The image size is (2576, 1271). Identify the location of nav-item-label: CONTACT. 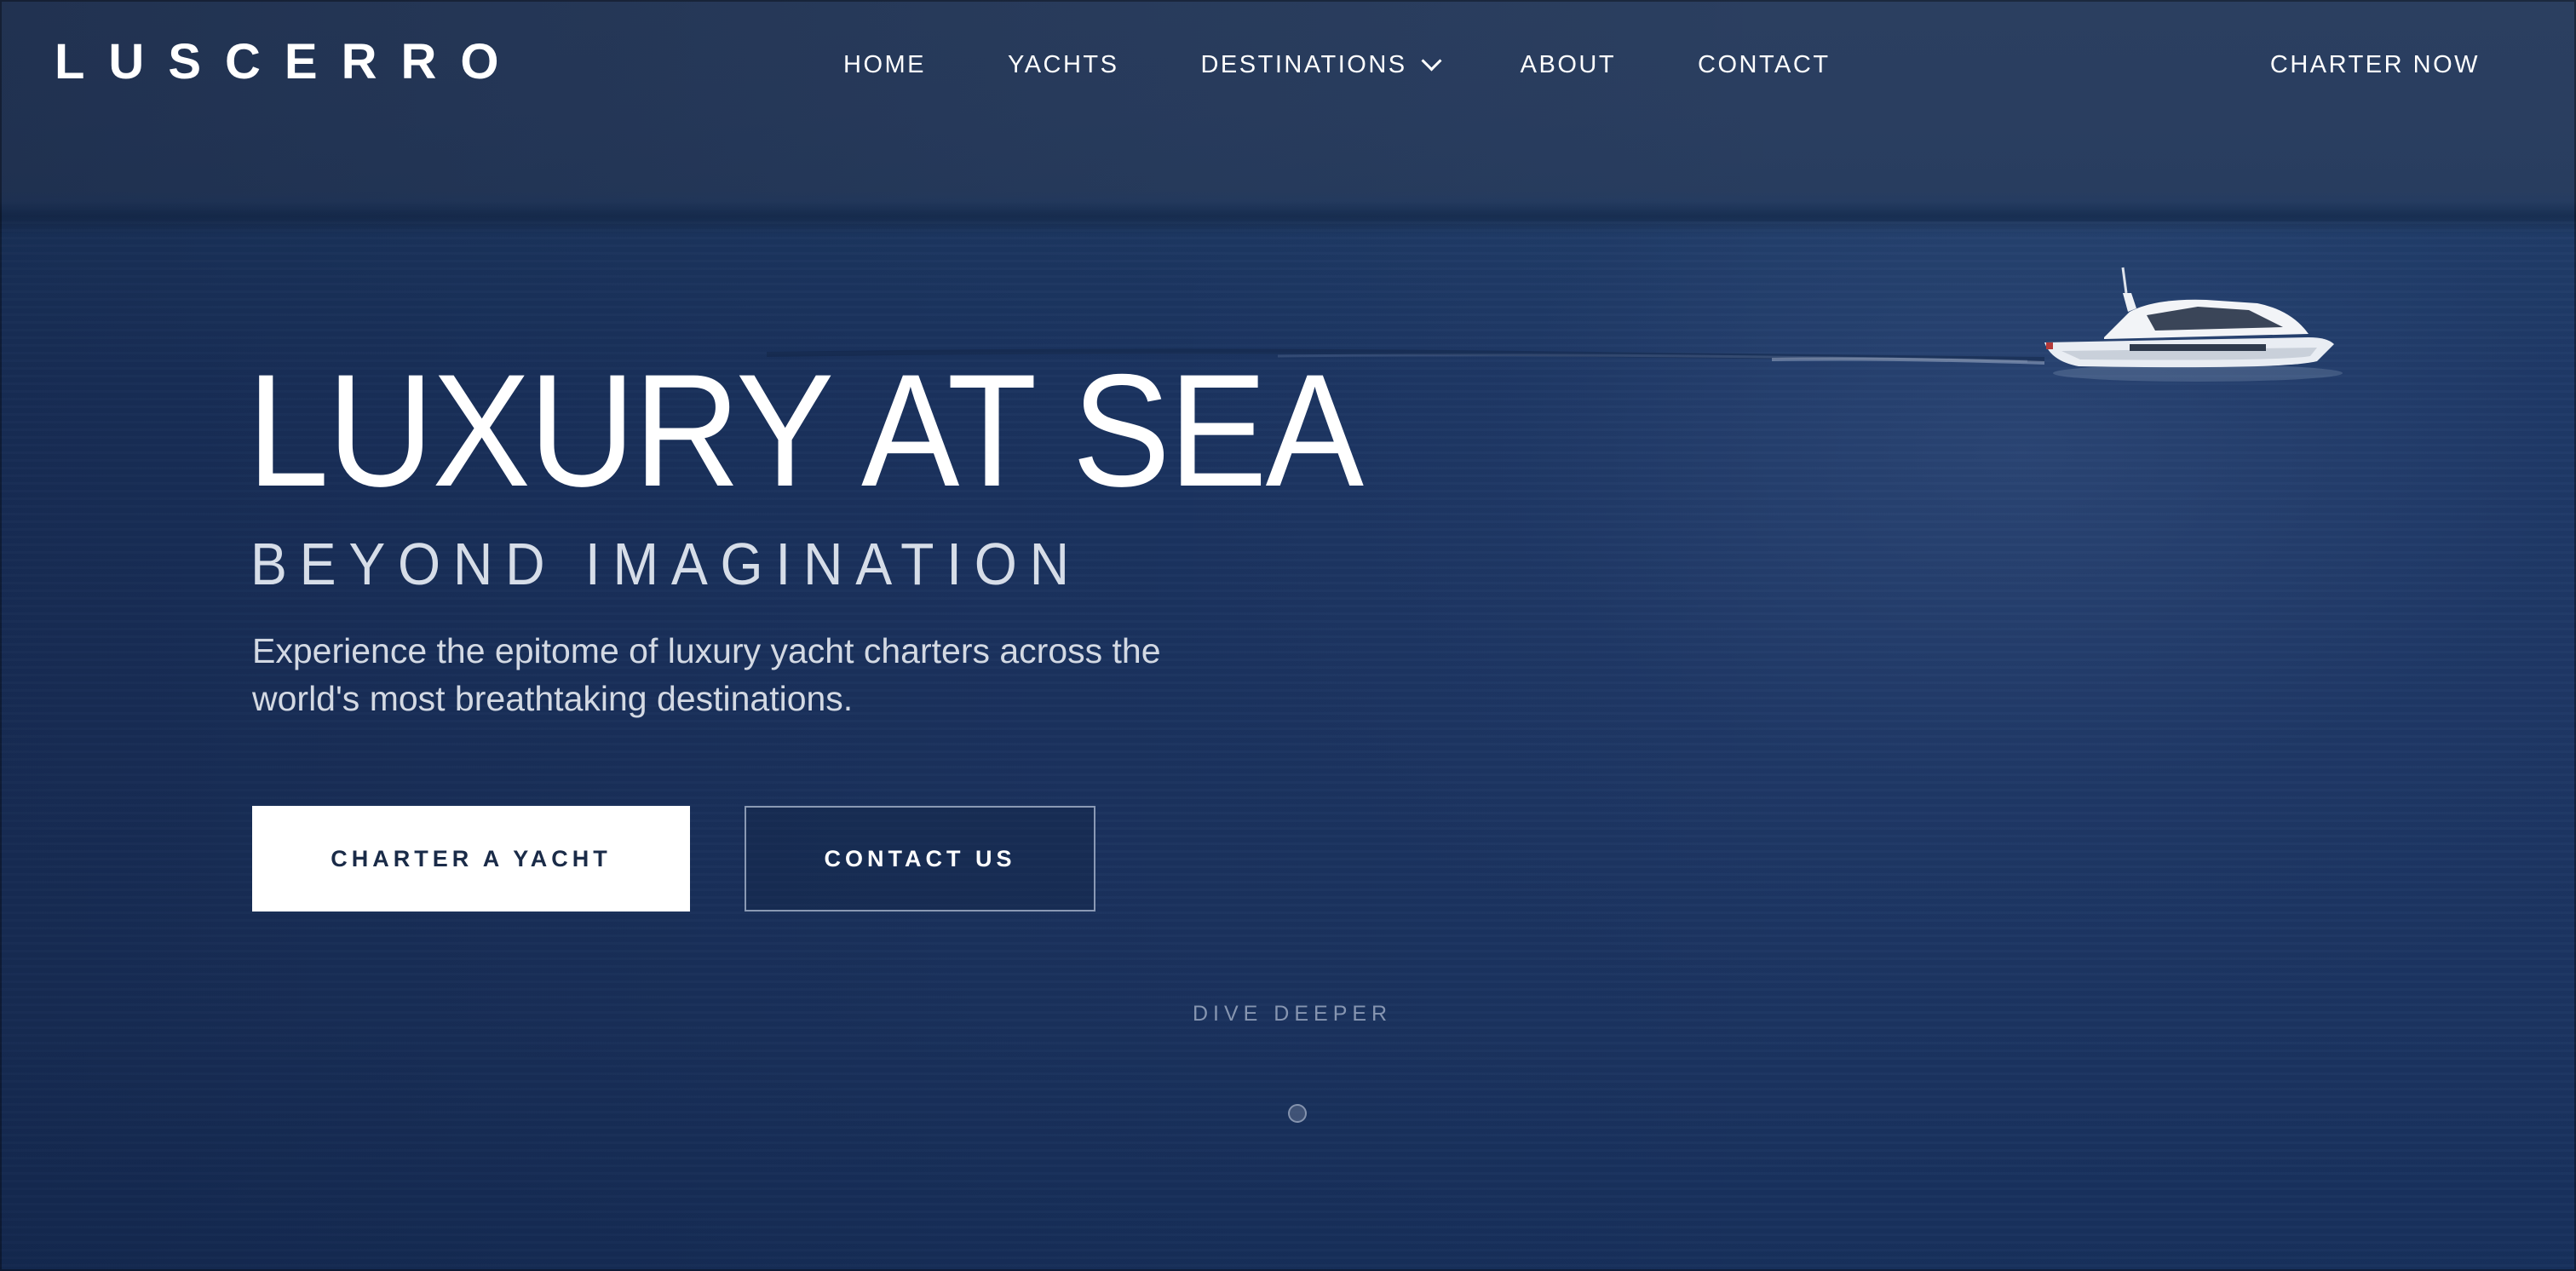
(1765, 64).